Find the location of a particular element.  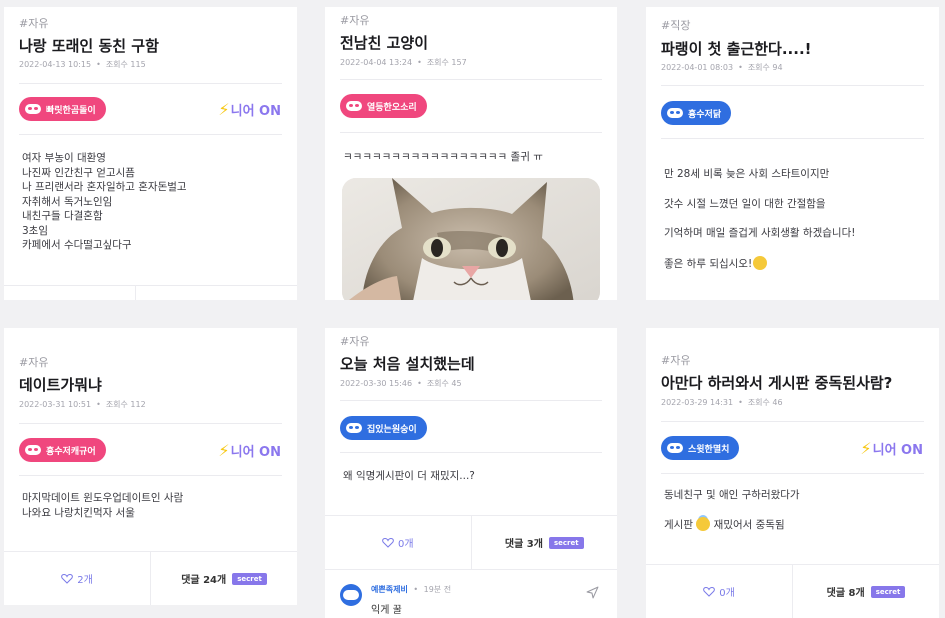

post-meta: 2022-03-29 14:31 • 조회수 46 is located at coordinates (722, 402).